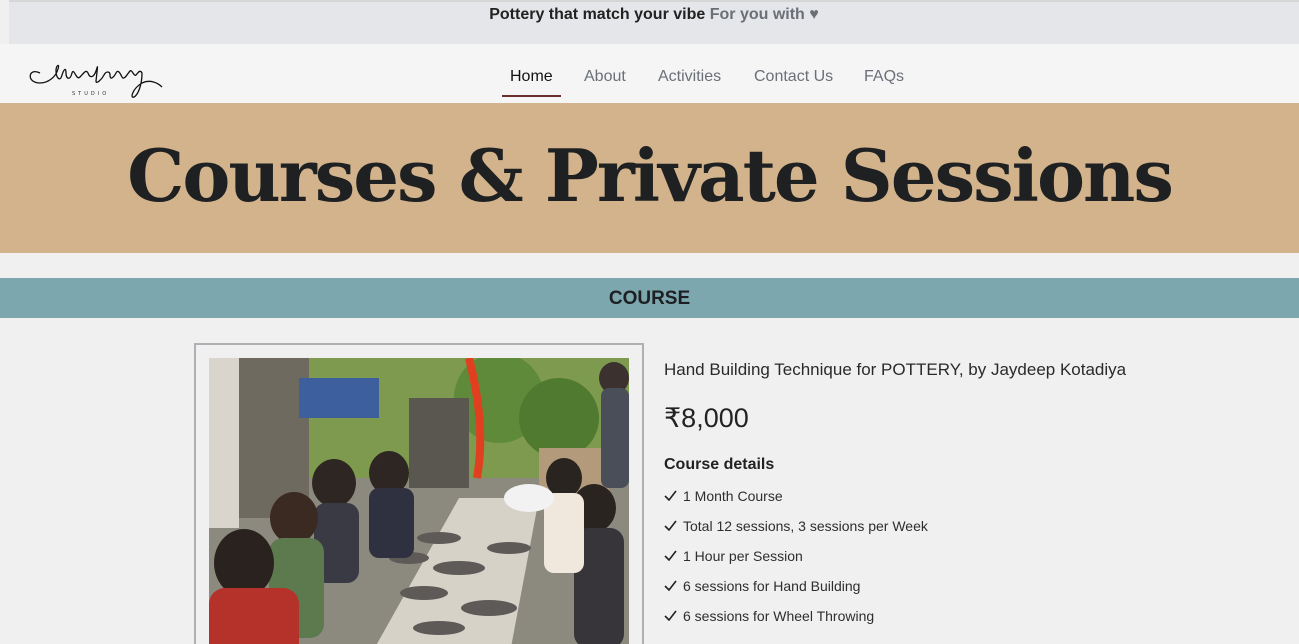 This screenshot has width=1299, height=644. Describe the element at coordinates (706, 418) in the screenshot. I see `course-price: ₹8,000` at that location.